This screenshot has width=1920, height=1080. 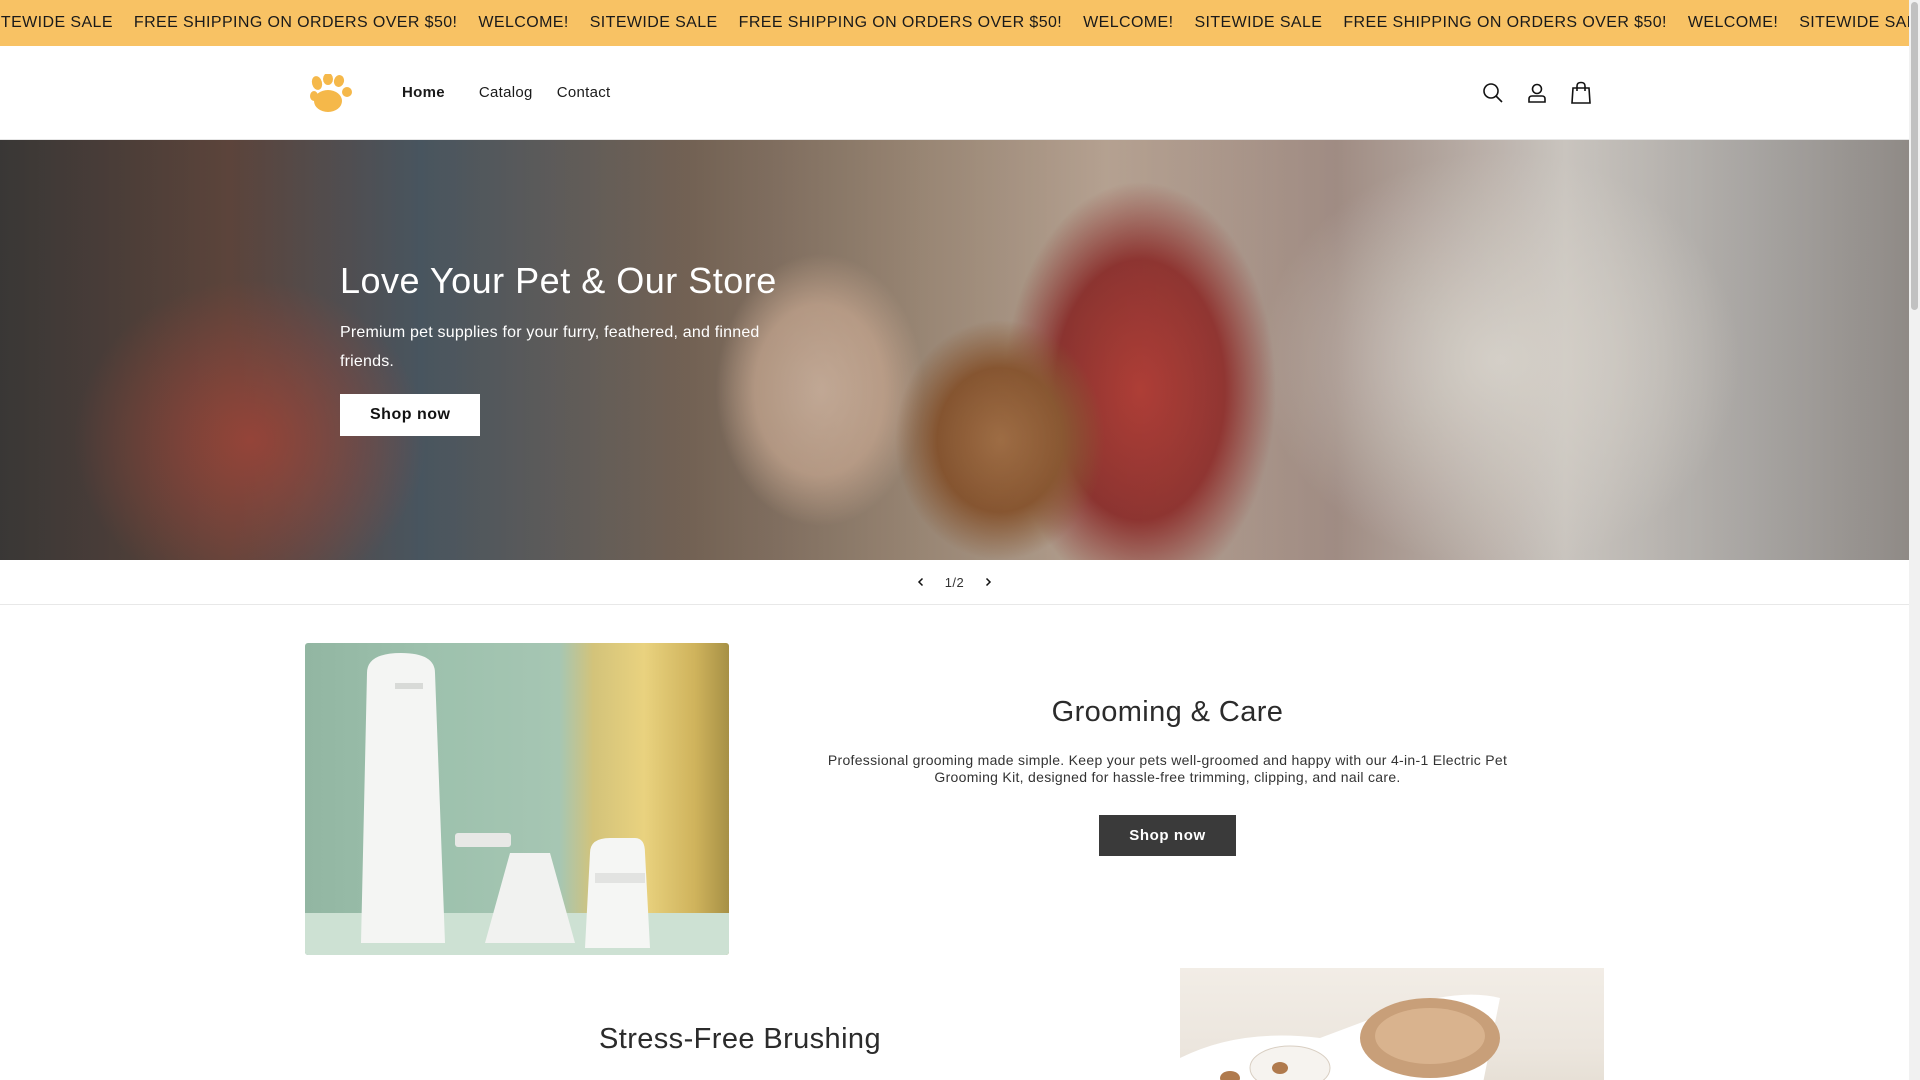 I want to click on vertical-scrollbar, so click(x=1914, y=540).